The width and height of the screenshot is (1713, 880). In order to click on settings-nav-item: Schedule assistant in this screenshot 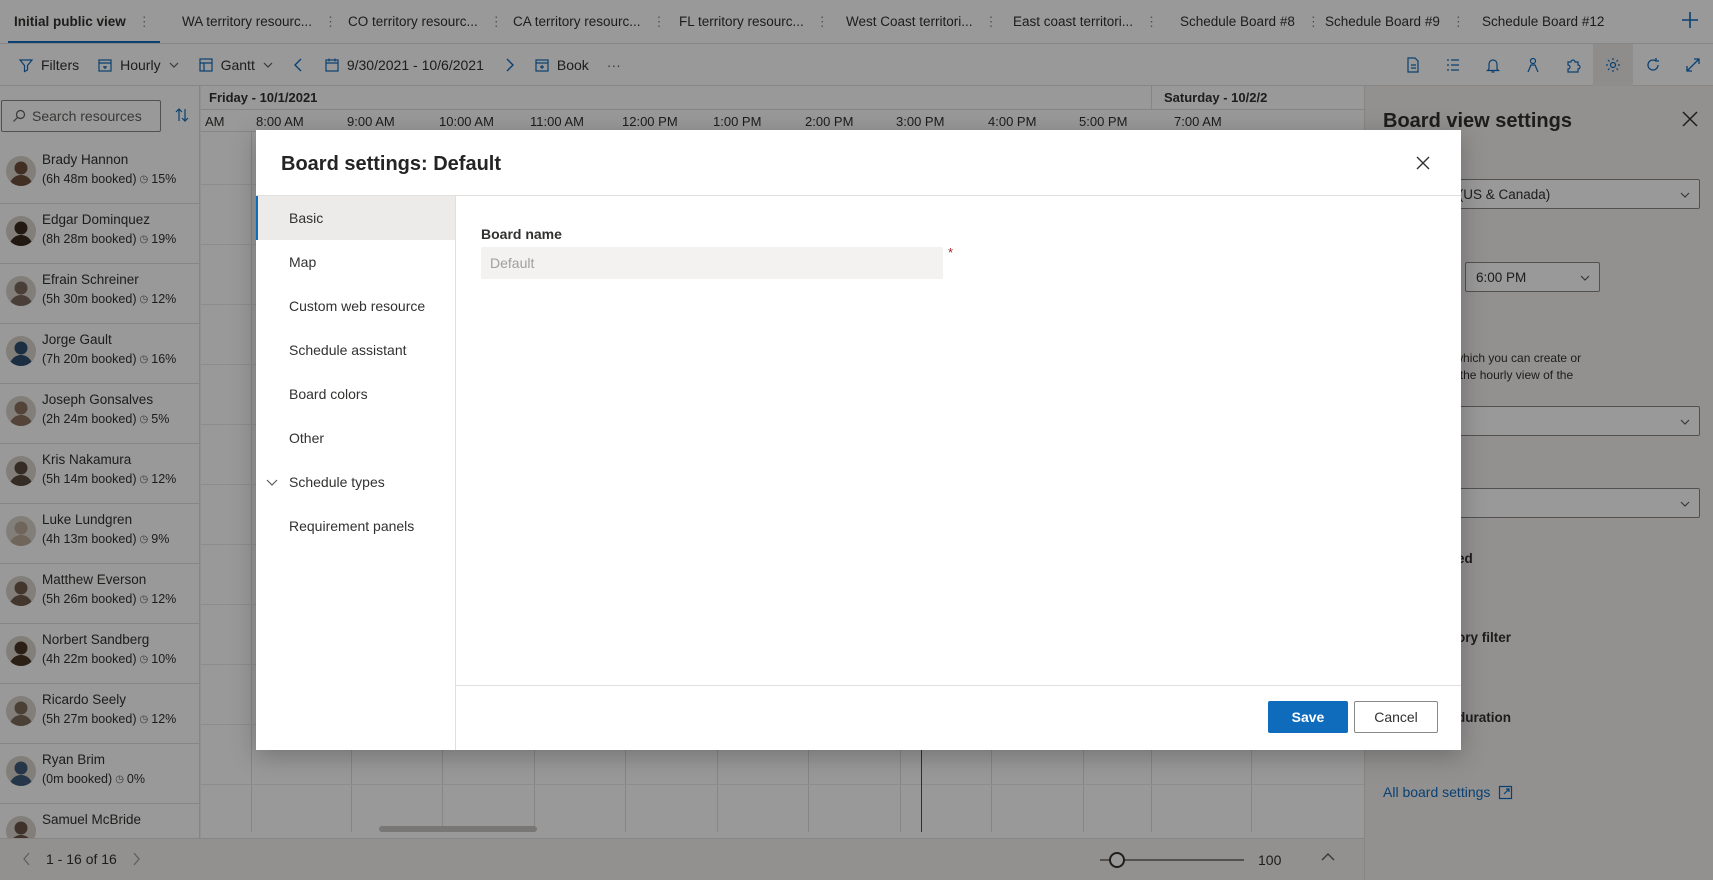, I will do `click(355, 350)`.